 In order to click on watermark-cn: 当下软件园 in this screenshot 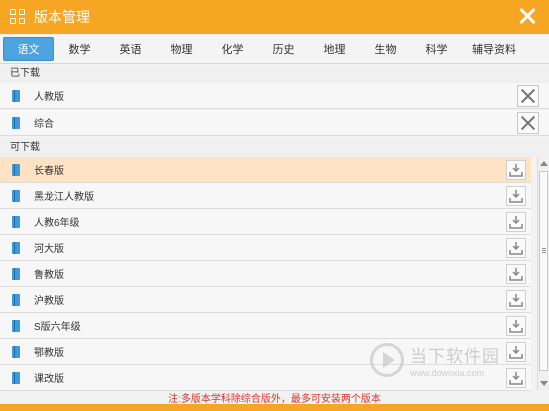, I will do `click(455, 356)`.